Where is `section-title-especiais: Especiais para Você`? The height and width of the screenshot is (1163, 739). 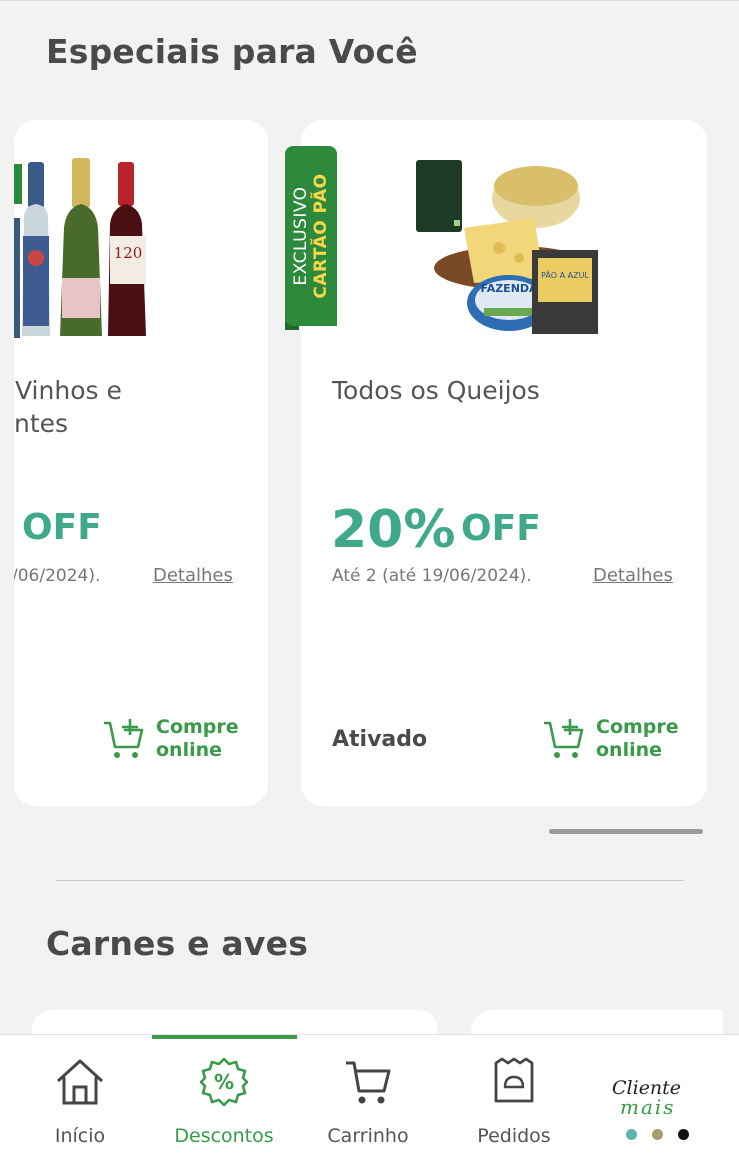 section-title-especiais: Especiais para Você is located at coordinates (232, 51).